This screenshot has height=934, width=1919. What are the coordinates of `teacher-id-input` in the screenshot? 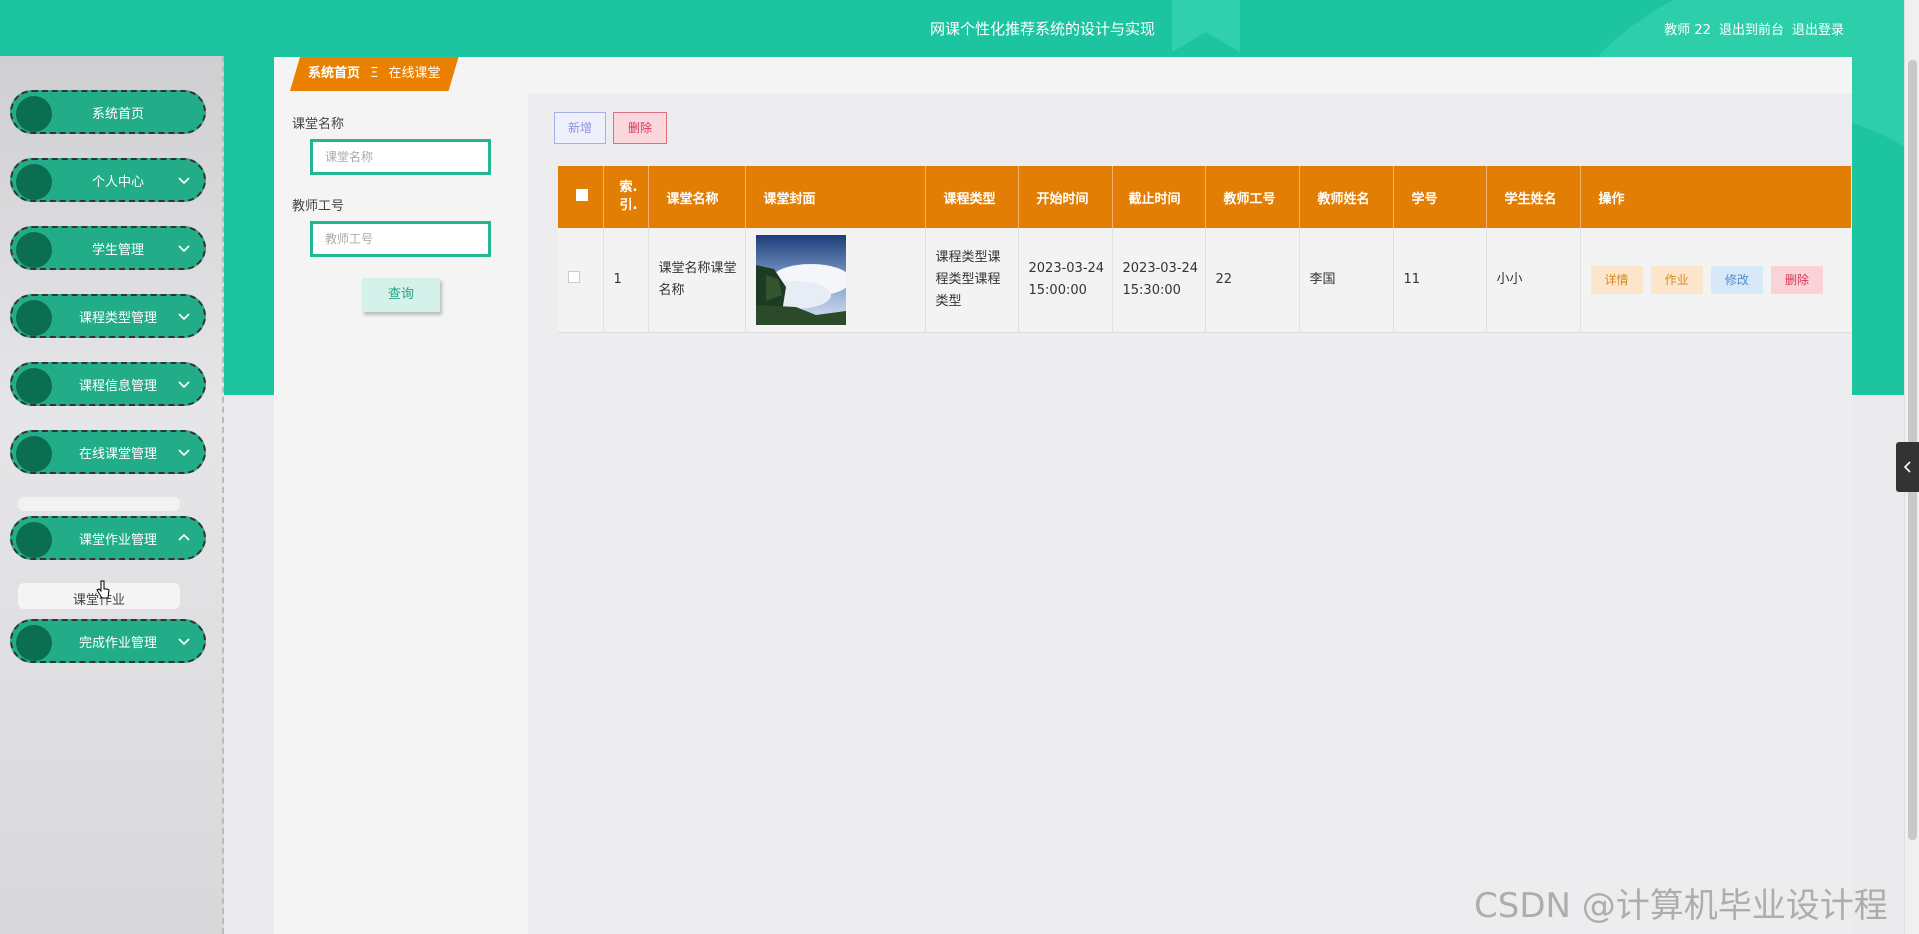 It's located at (400, 239).